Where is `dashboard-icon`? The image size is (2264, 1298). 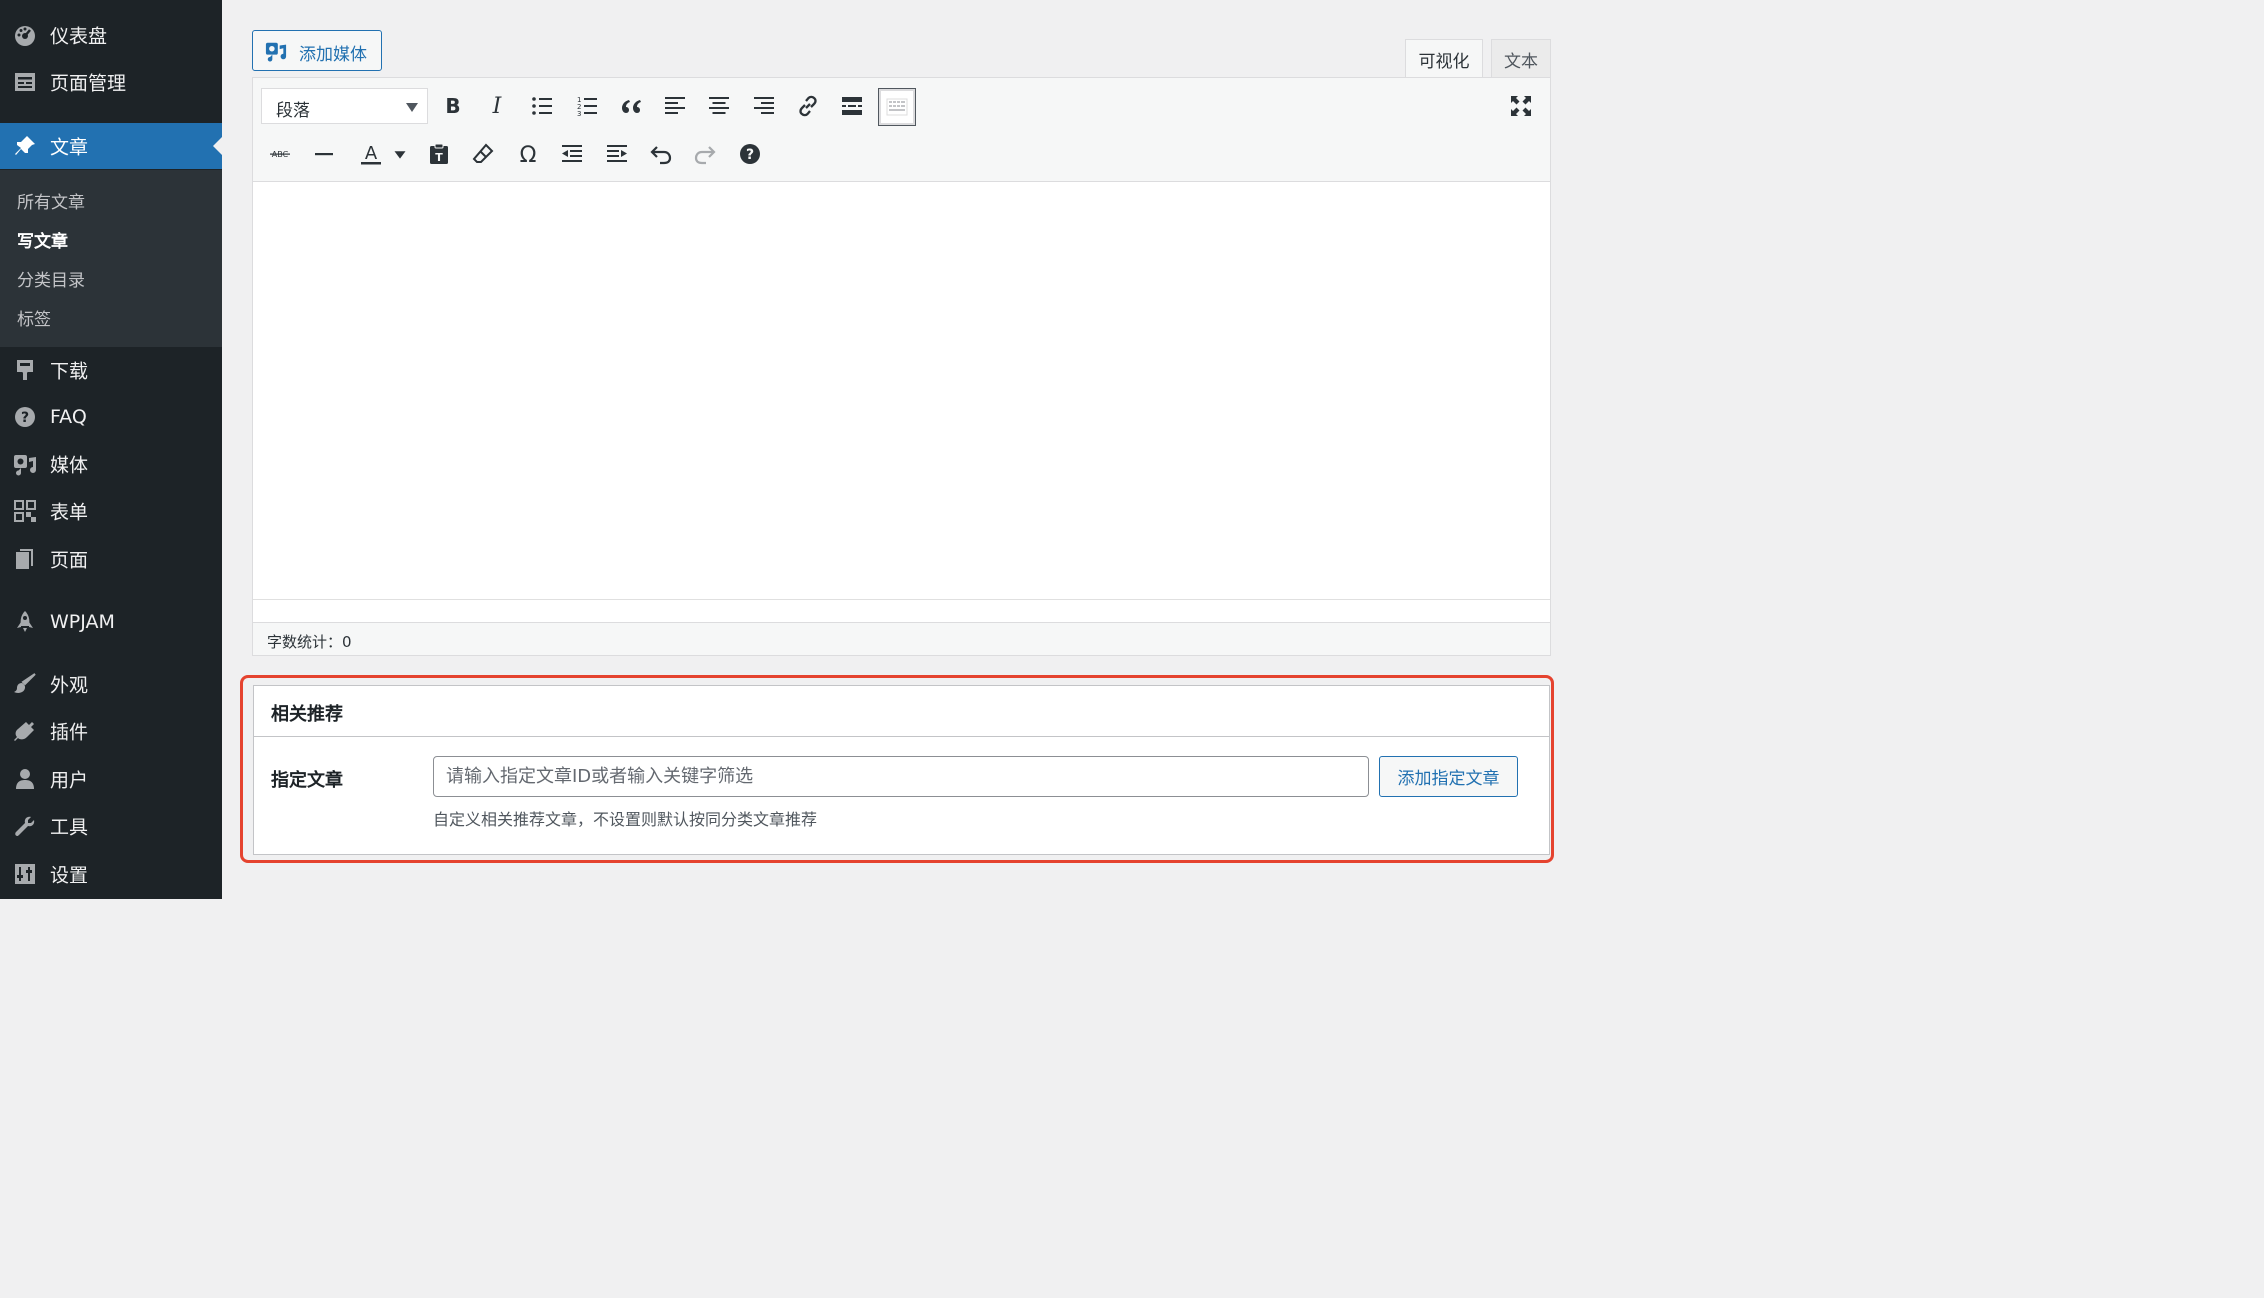
dashboard-icon is located at coordinates (25, 35).